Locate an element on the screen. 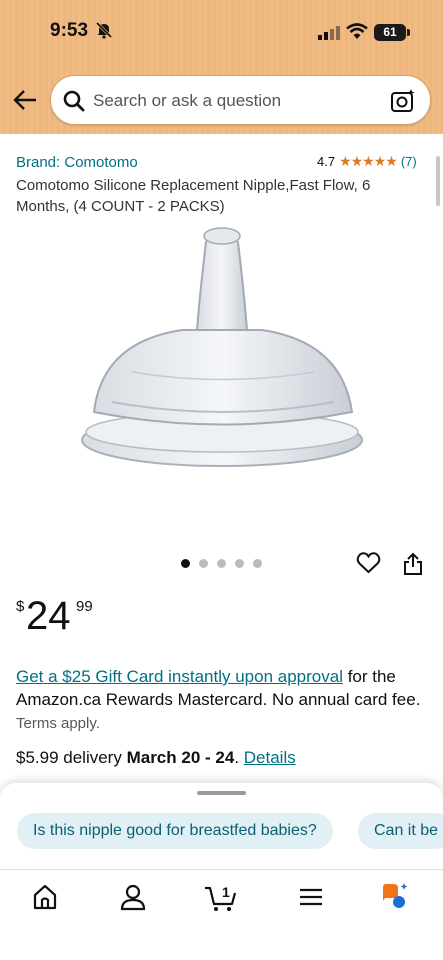 Image resolution: width=443 pixels, height=960 pixels. price-whole: 24 is located at coordinates (48, 616).